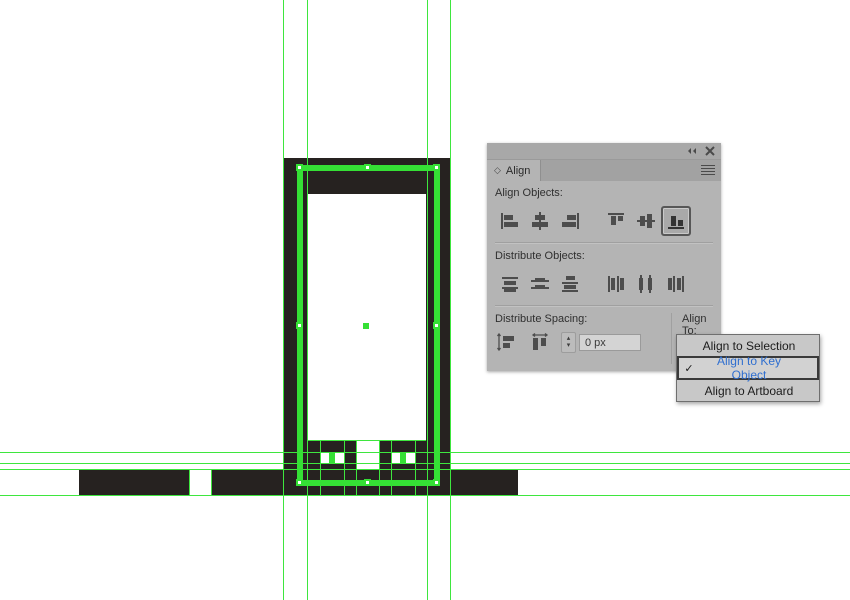 Image resolution: width=850 pixels, height=600 pixels. I want to click on vertical-align-top-button, so click(616, 221).